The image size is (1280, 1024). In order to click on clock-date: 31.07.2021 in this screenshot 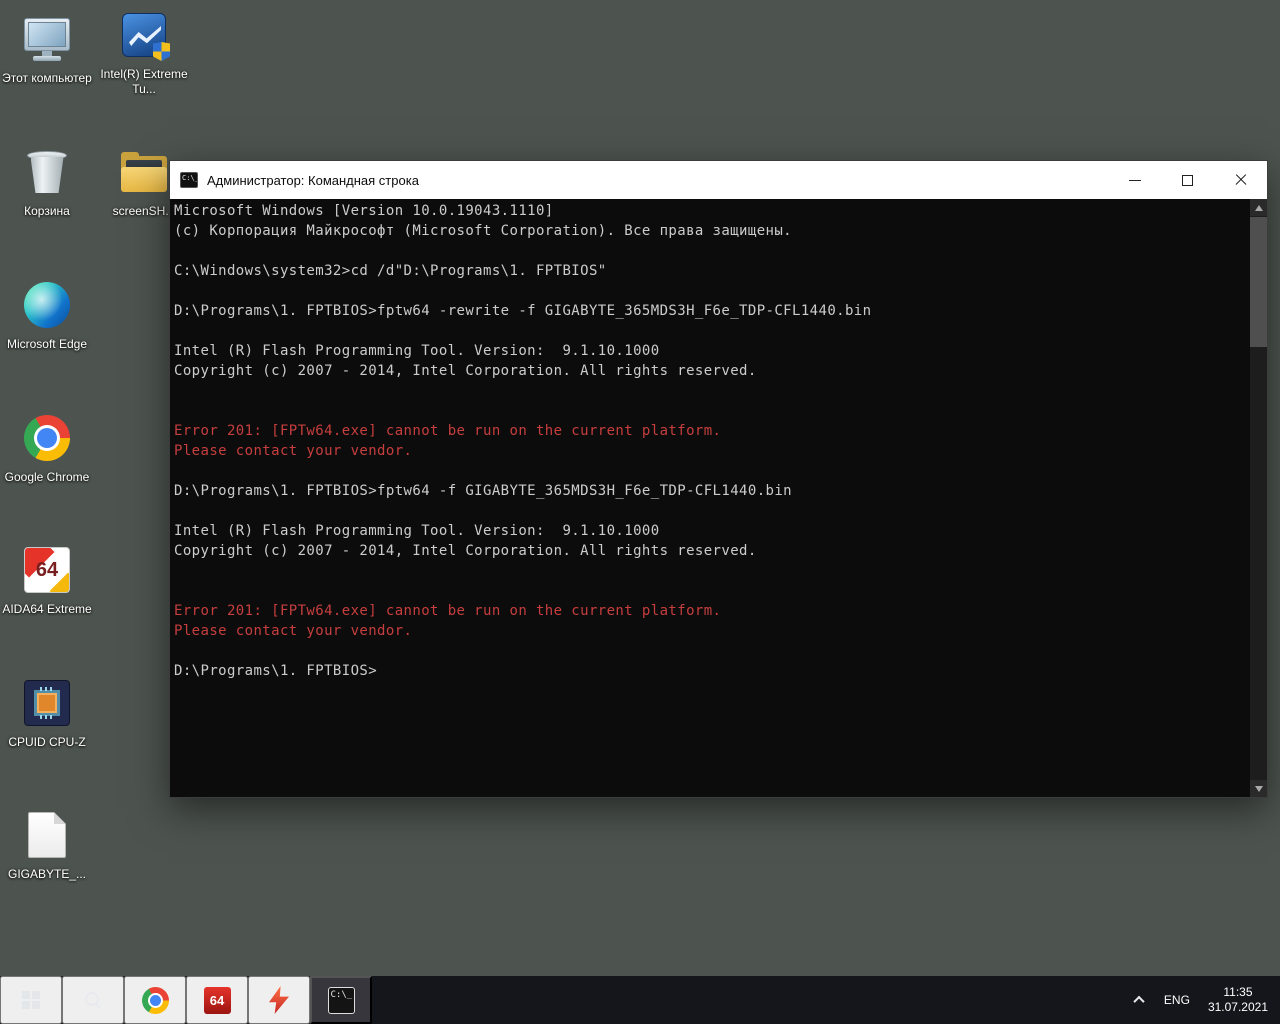, I will do `click(1237, 1007)`.